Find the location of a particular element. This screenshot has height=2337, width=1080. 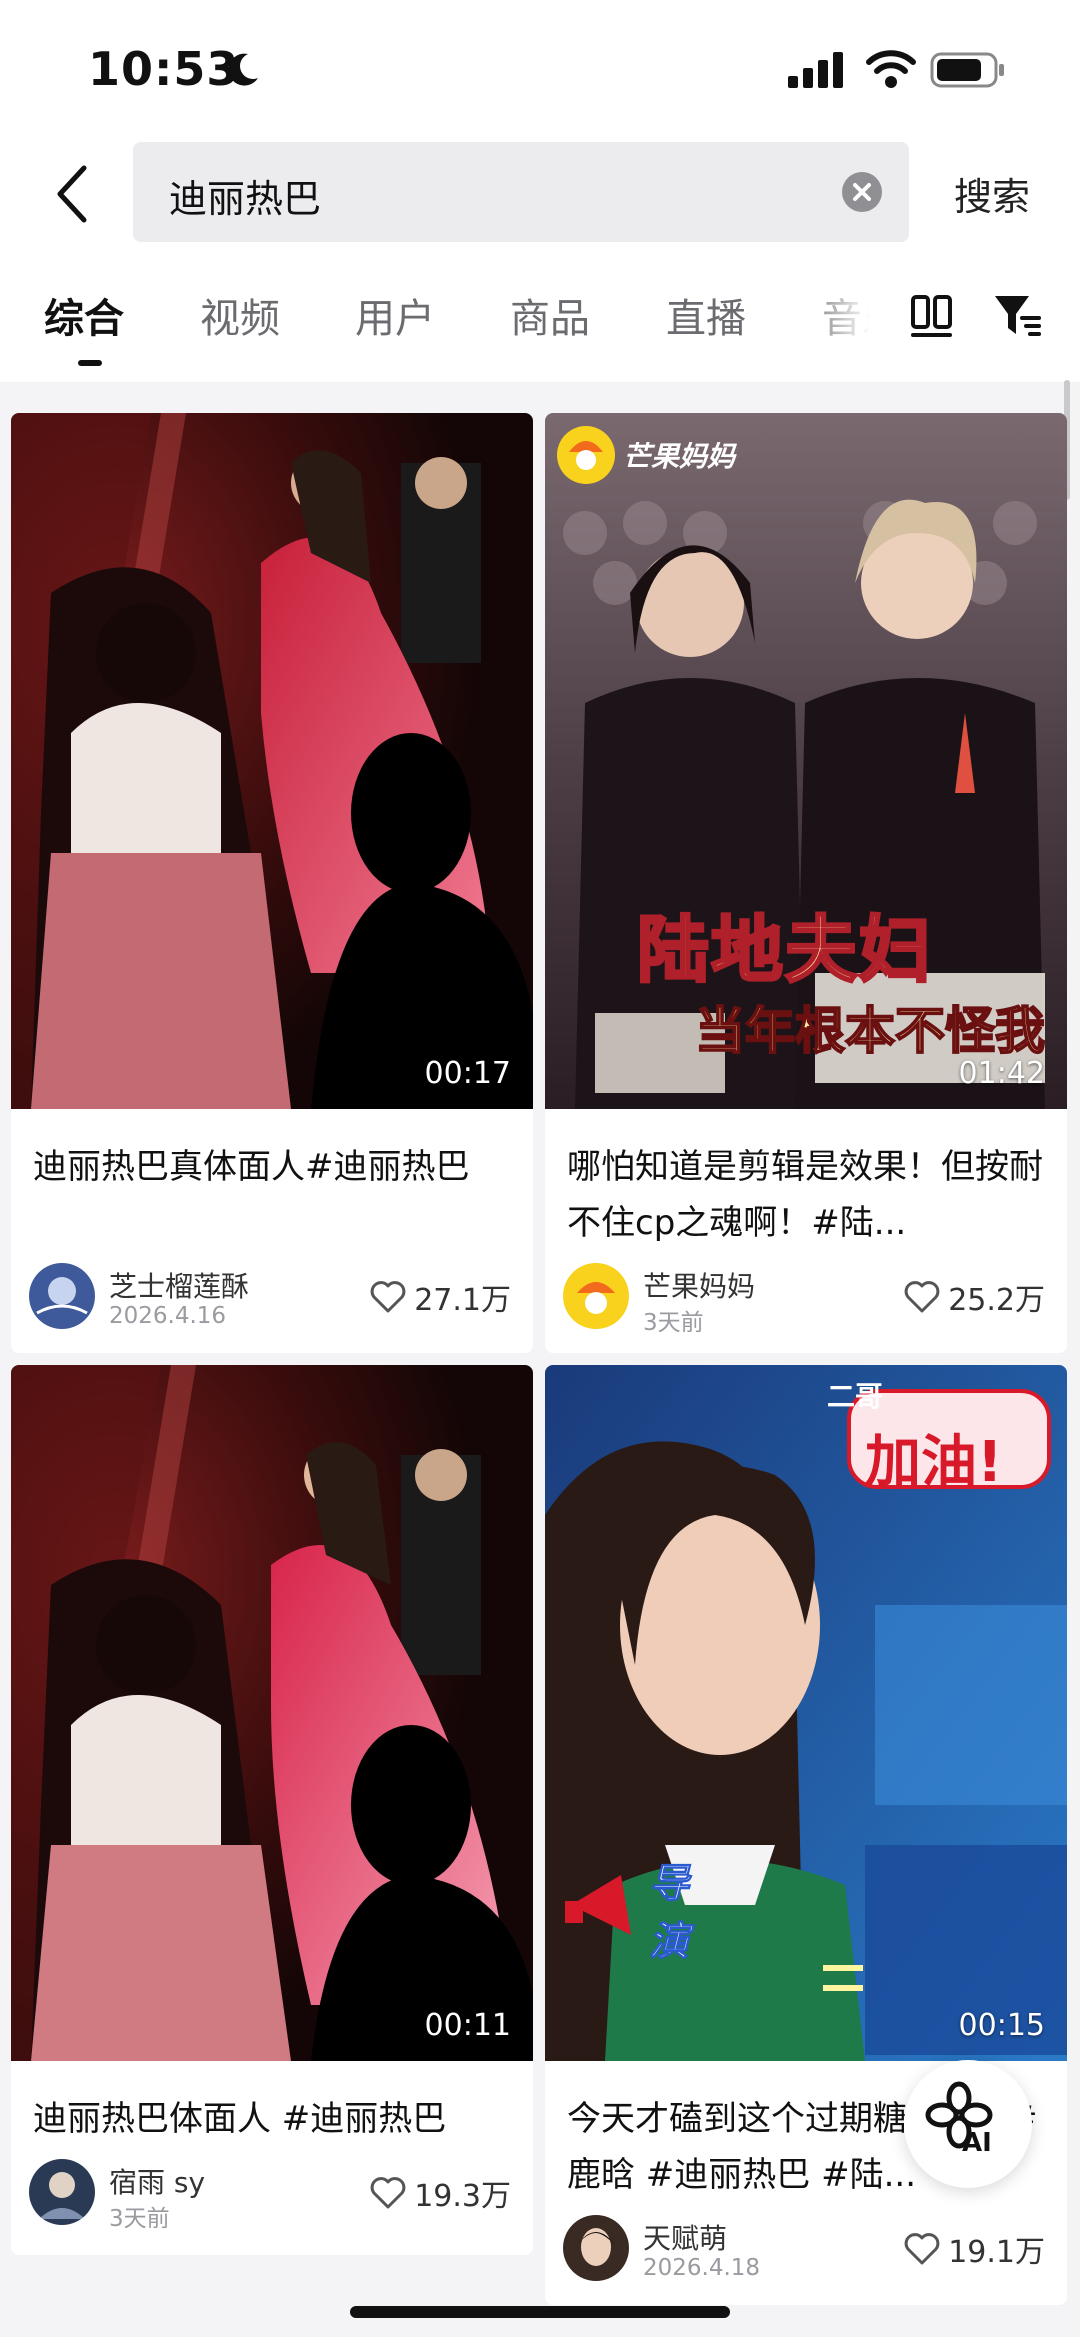

battery-icon is located at coordinates (967, 70).